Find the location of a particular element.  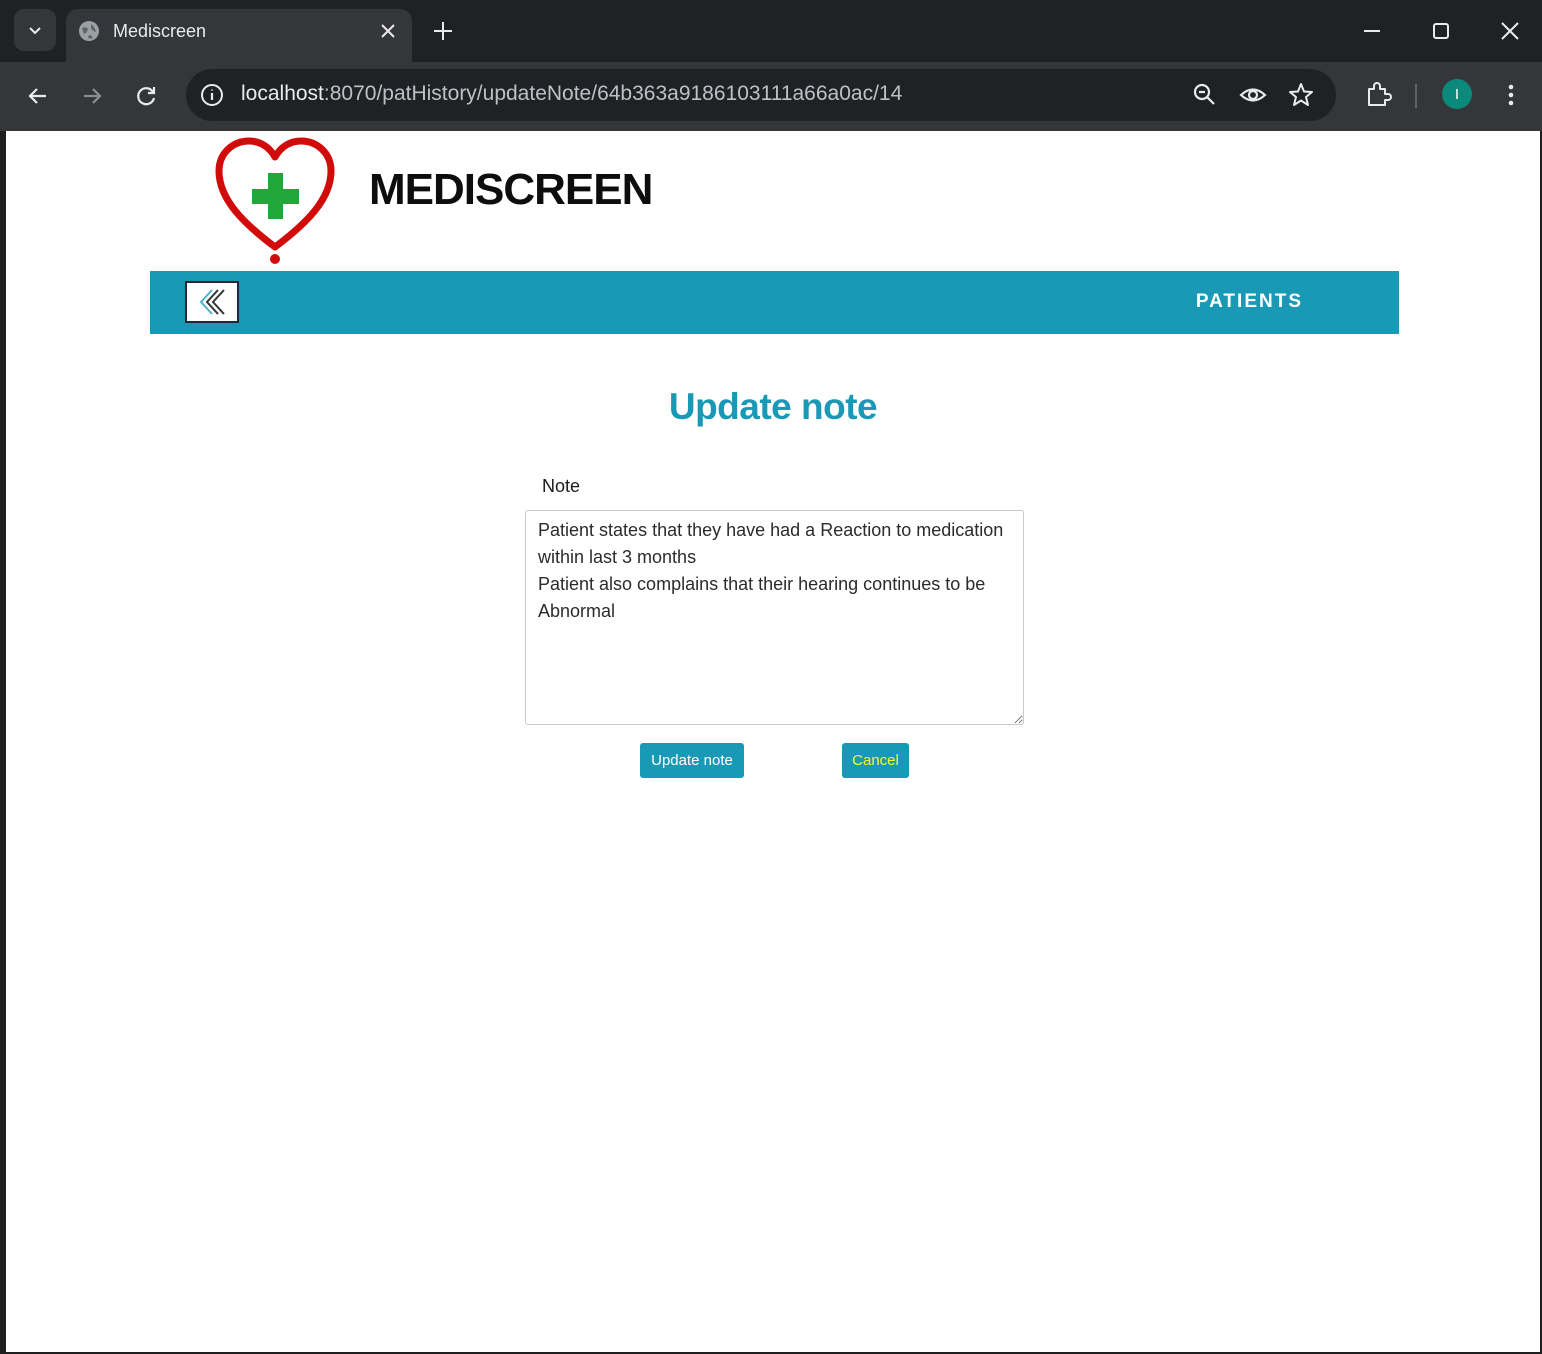

heart-cross-logo is located at coordinates (275, 200).